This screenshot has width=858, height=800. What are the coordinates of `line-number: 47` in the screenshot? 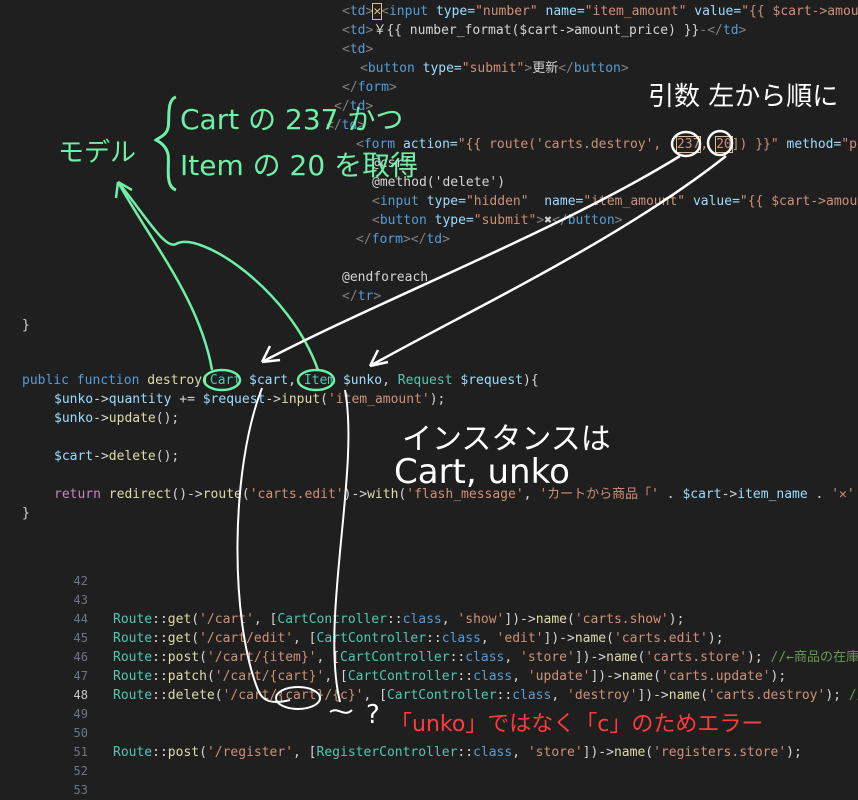 It's located at (80, 676).